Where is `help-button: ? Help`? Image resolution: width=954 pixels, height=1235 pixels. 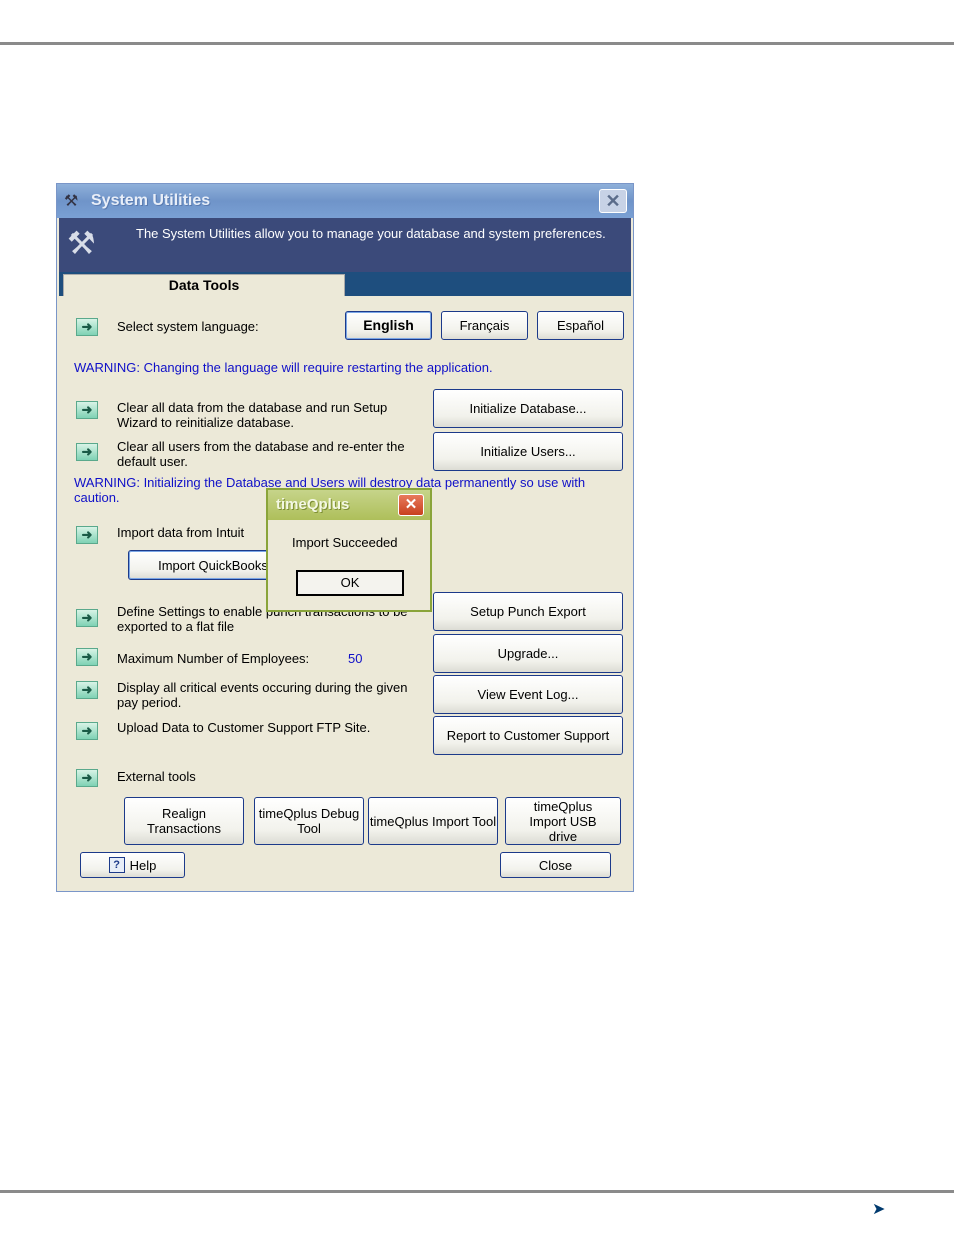
help-button: ? Help is located at coordinates (132, 865).